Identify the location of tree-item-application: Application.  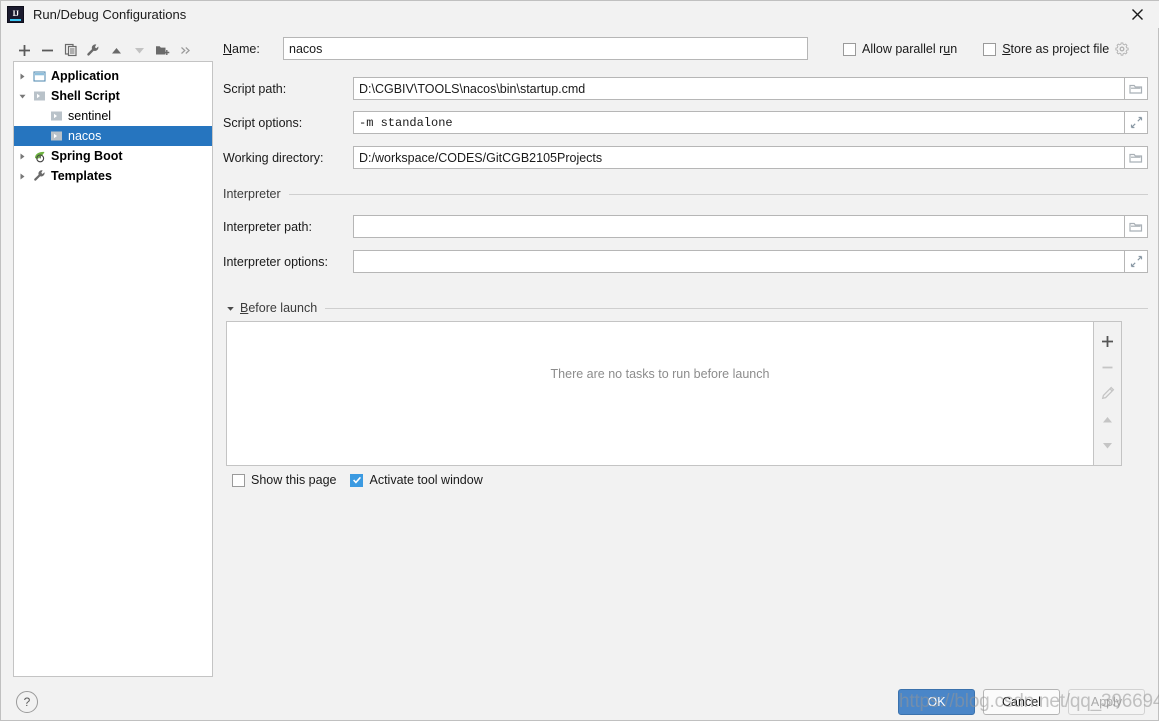
(113, 76).